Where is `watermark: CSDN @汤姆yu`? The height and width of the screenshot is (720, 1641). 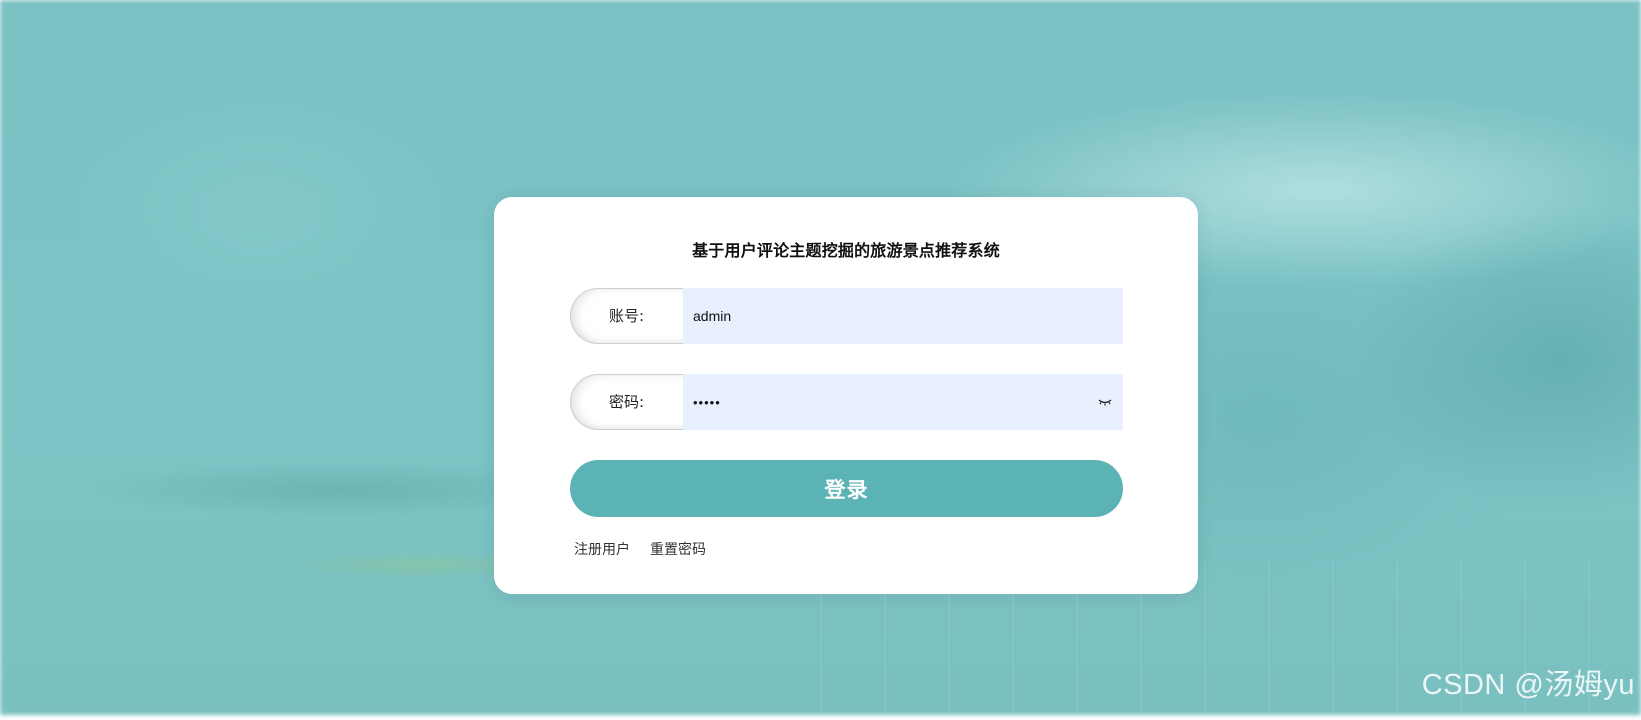 watermark: CSDN @汤姆yu is located at coordinates (1528, 685).